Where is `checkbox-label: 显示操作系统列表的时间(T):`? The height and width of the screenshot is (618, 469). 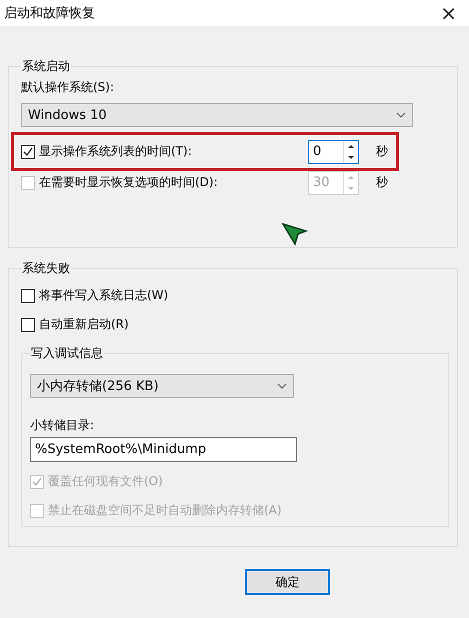 checkbox-label: 显示操作系统列表的时间(T): is located at coordinates (115, 151).